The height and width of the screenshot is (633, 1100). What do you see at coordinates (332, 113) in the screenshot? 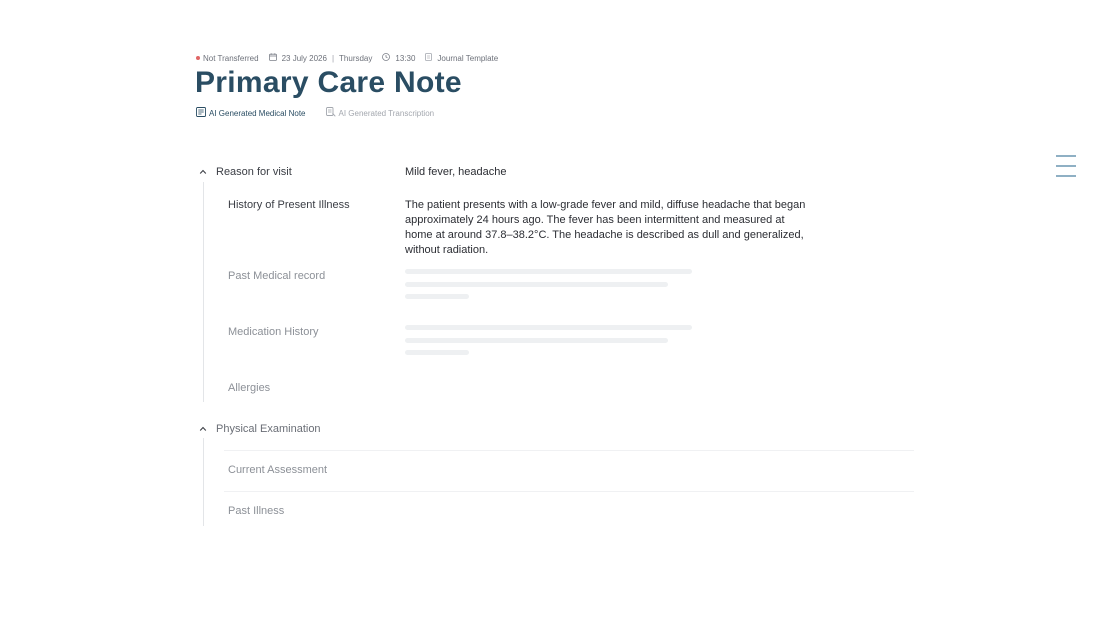
I see `transcription-icon` at bounding box center [332, 113].